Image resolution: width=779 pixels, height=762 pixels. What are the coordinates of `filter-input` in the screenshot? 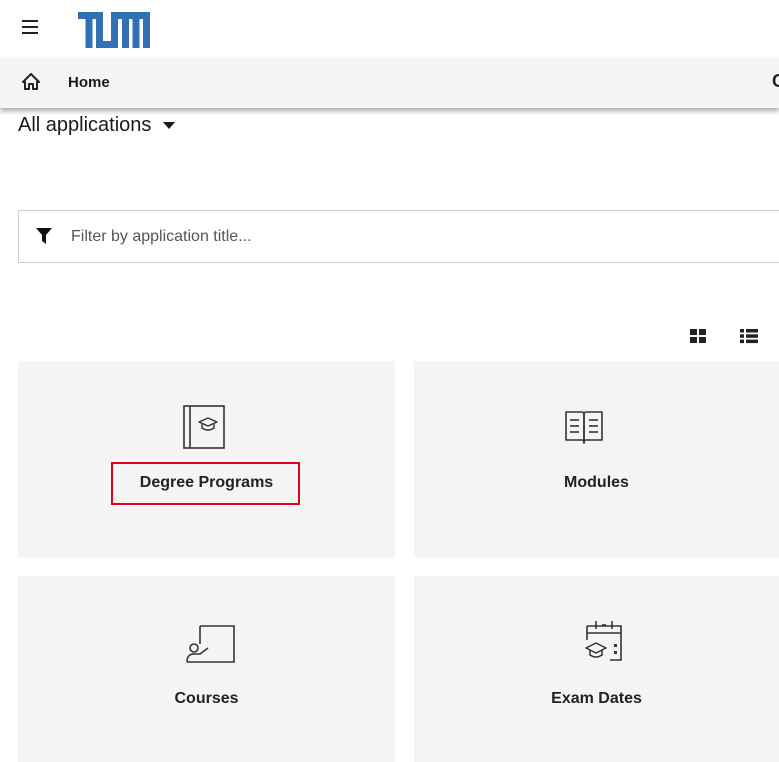 It's located at (411, 237).